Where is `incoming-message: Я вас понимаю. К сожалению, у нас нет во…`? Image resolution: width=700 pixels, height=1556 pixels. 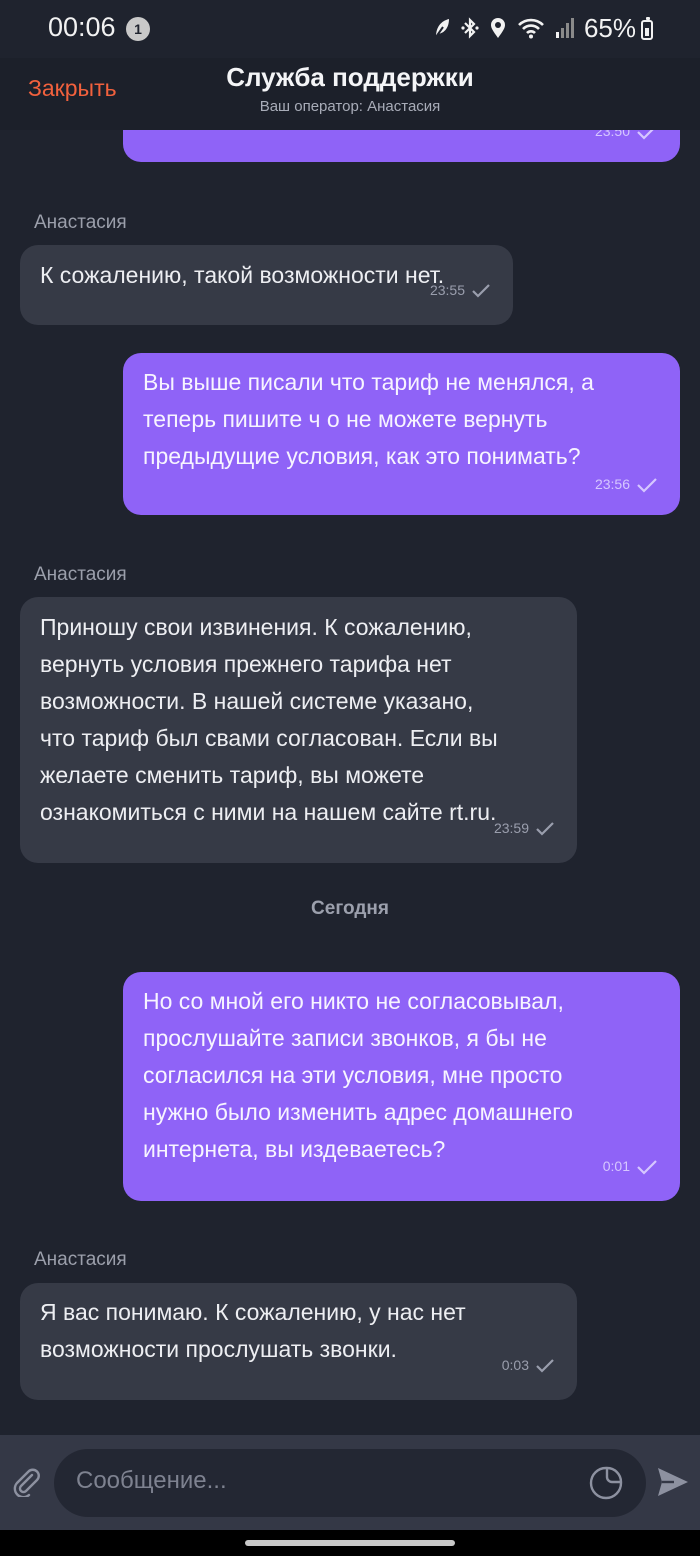 incoming-message: Я вас понимаю. К сожалению, у нас нет во… is located at coordinates (298, 1341).